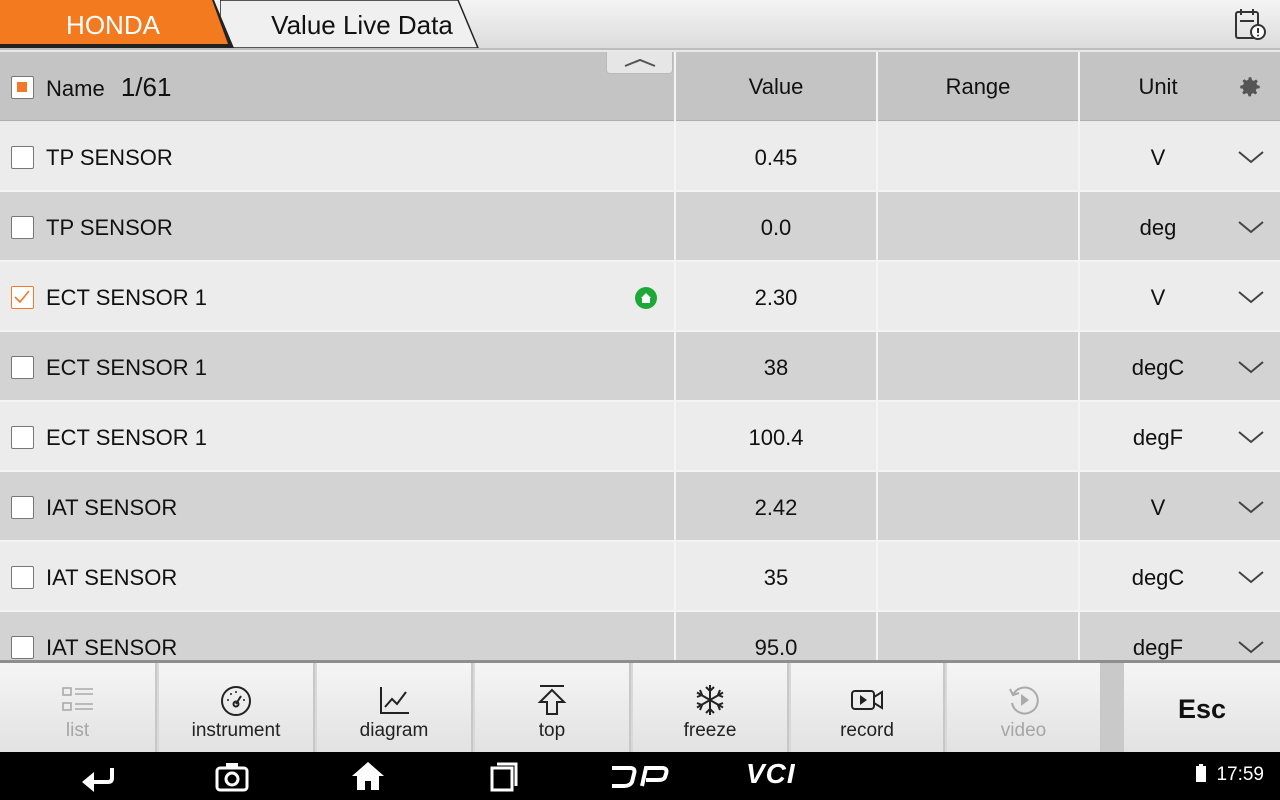 The width and height of the screenshot is (1280, 800). I want to click on camera-icon, so click(232, 776).